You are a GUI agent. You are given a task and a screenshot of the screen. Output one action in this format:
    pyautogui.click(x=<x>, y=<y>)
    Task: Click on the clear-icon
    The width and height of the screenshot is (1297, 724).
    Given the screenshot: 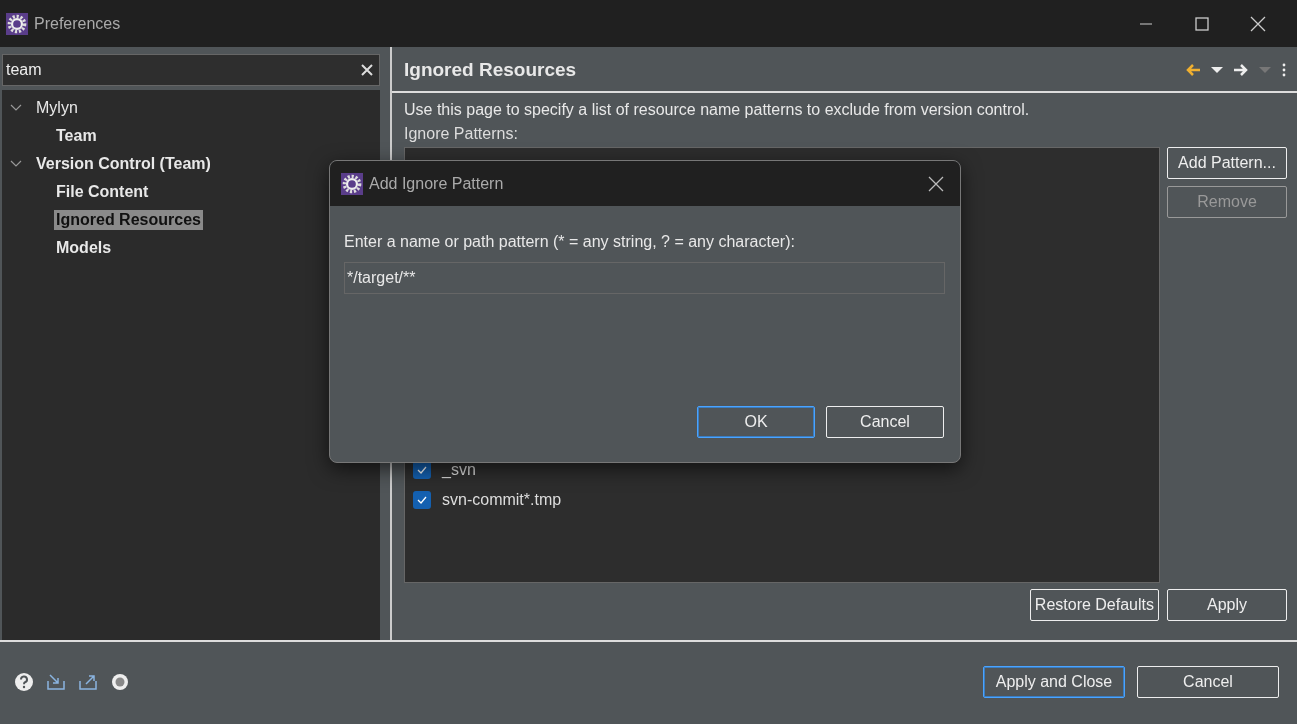 What is the action you would take?
    pyautogui.click(x=367, y=70)
    